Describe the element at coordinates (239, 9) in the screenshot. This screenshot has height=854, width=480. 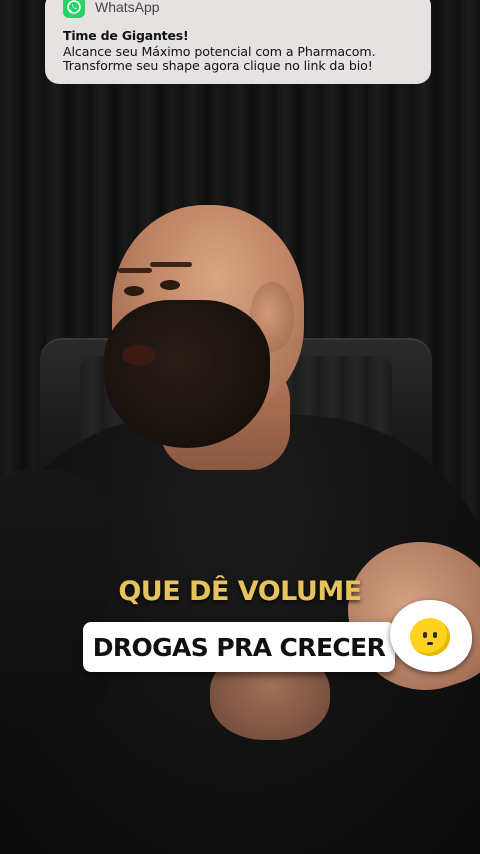
I see `notification-header: WhatsApp` at that location.